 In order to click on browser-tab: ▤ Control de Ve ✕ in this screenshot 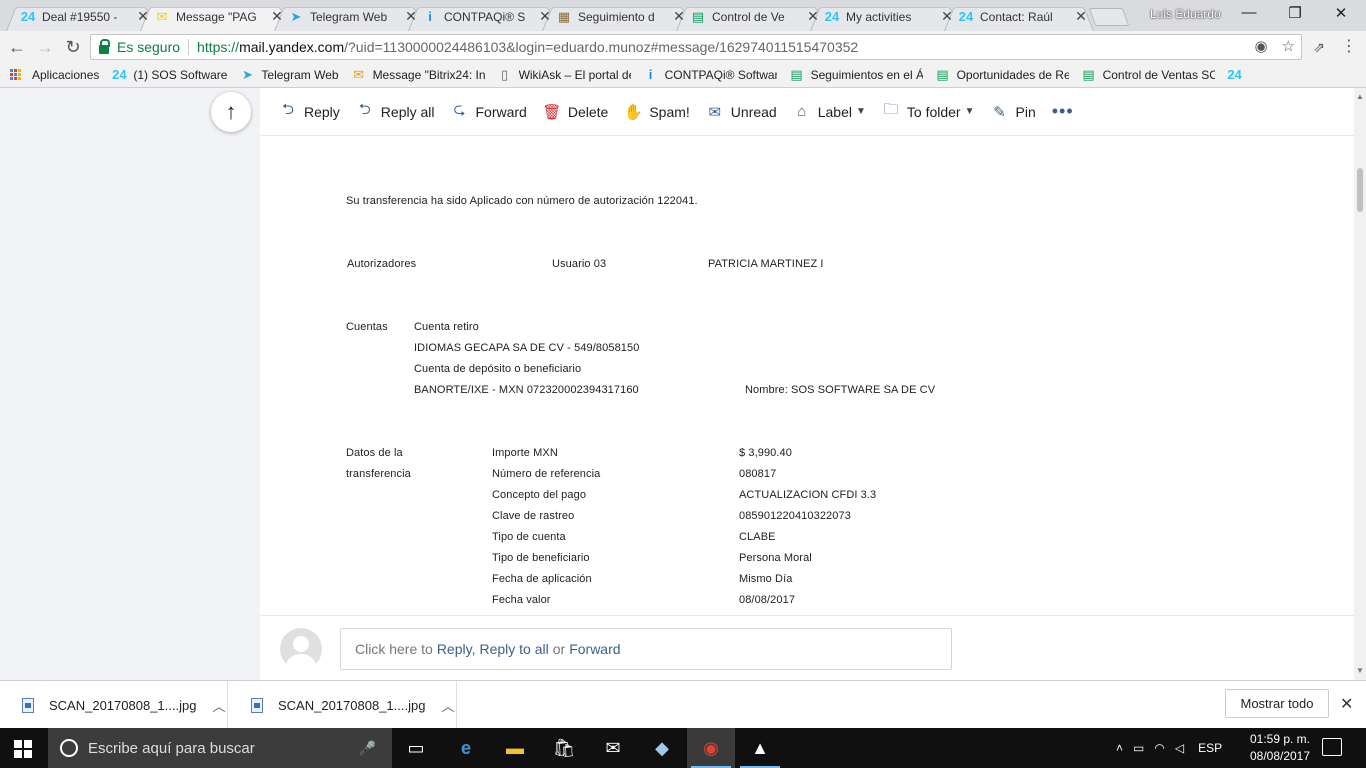, I will do `click(751, 16)`.